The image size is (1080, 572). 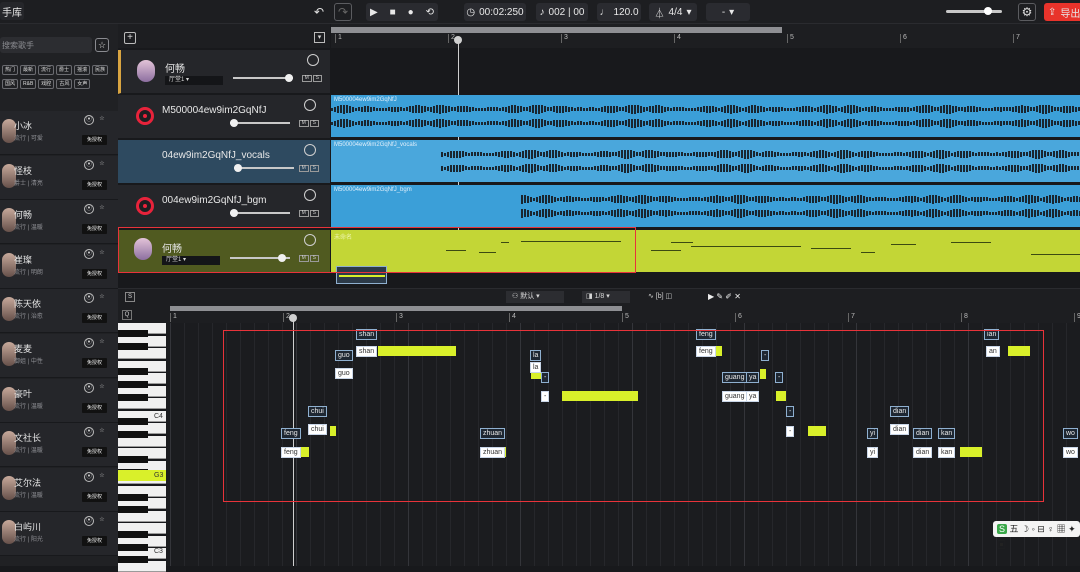 I want to click on track-name: 04ew9im2GqNfJ_vocals, so click(x=230, y=155).